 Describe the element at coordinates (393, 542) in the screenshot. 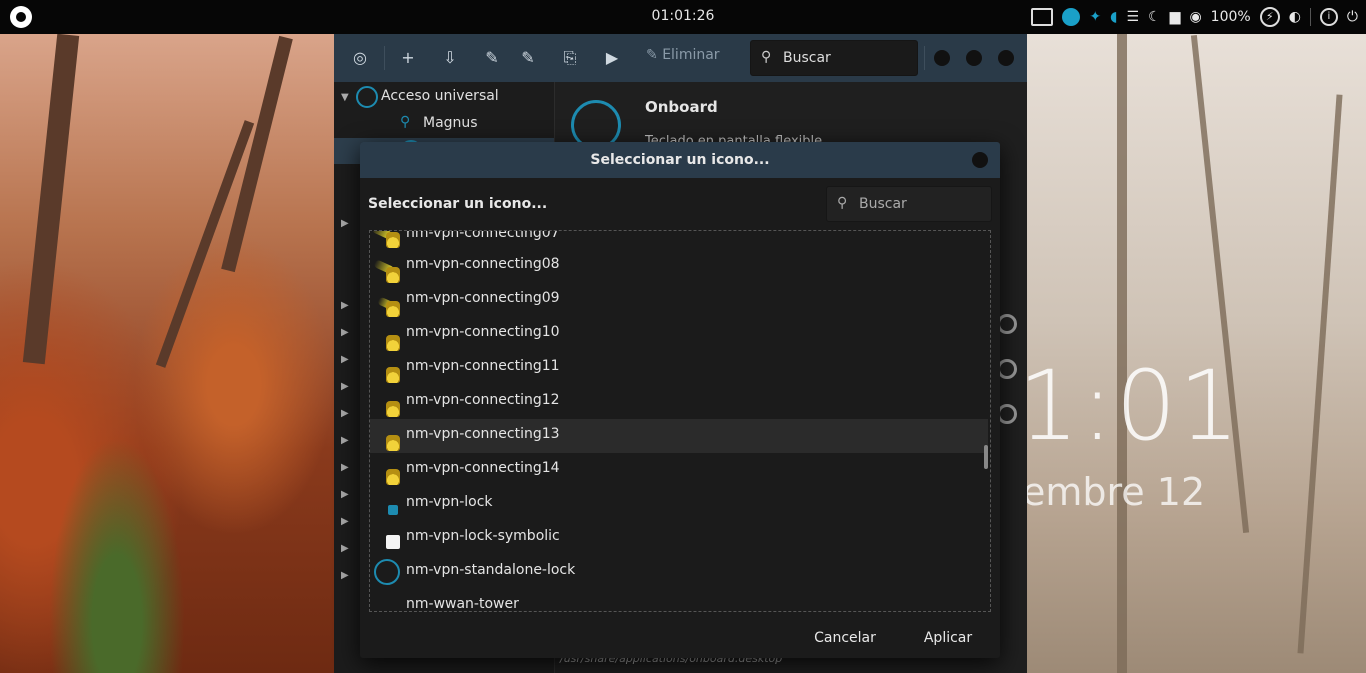

I see `lock-symbolic-icon` at that location.